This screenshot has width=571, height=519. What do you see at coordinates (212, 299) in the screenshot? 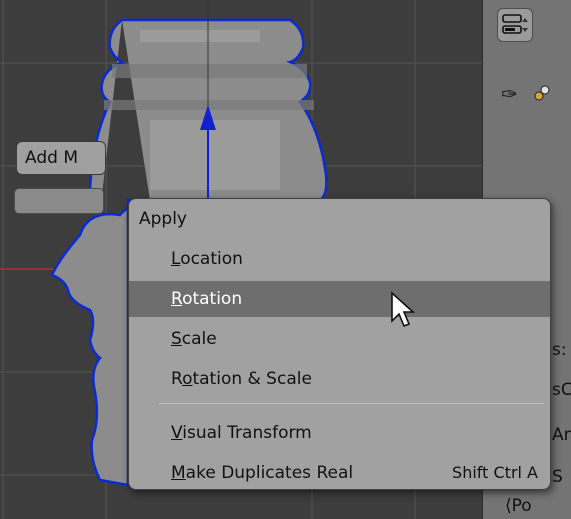
I see `menu-item-label: otation` at bounding box center [212, 299].